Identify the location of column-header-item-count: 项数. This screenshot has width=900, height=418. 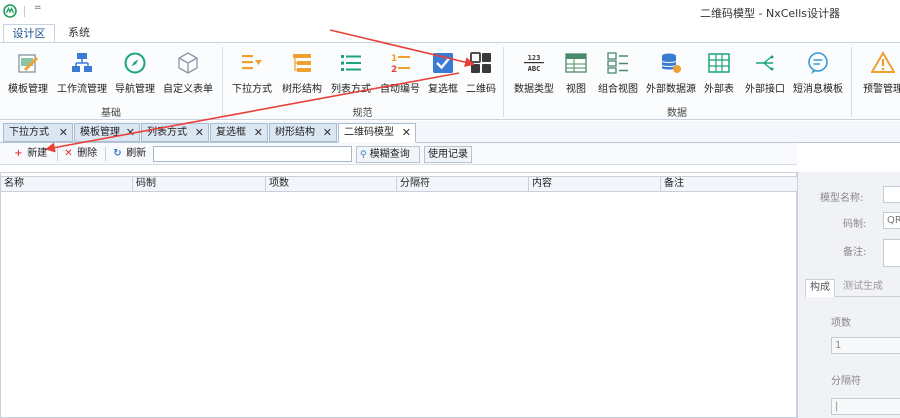
(331, 184).